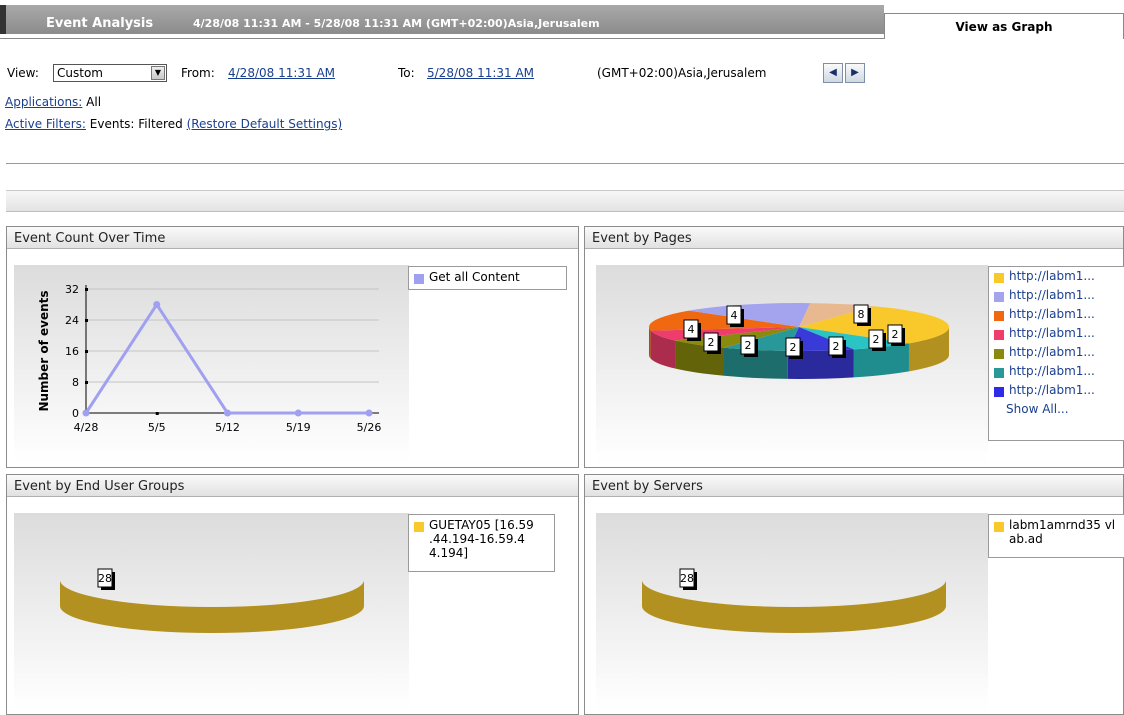  I want to click on legend: labm1amrnd35 vlab.ad, so click(1056, 536).